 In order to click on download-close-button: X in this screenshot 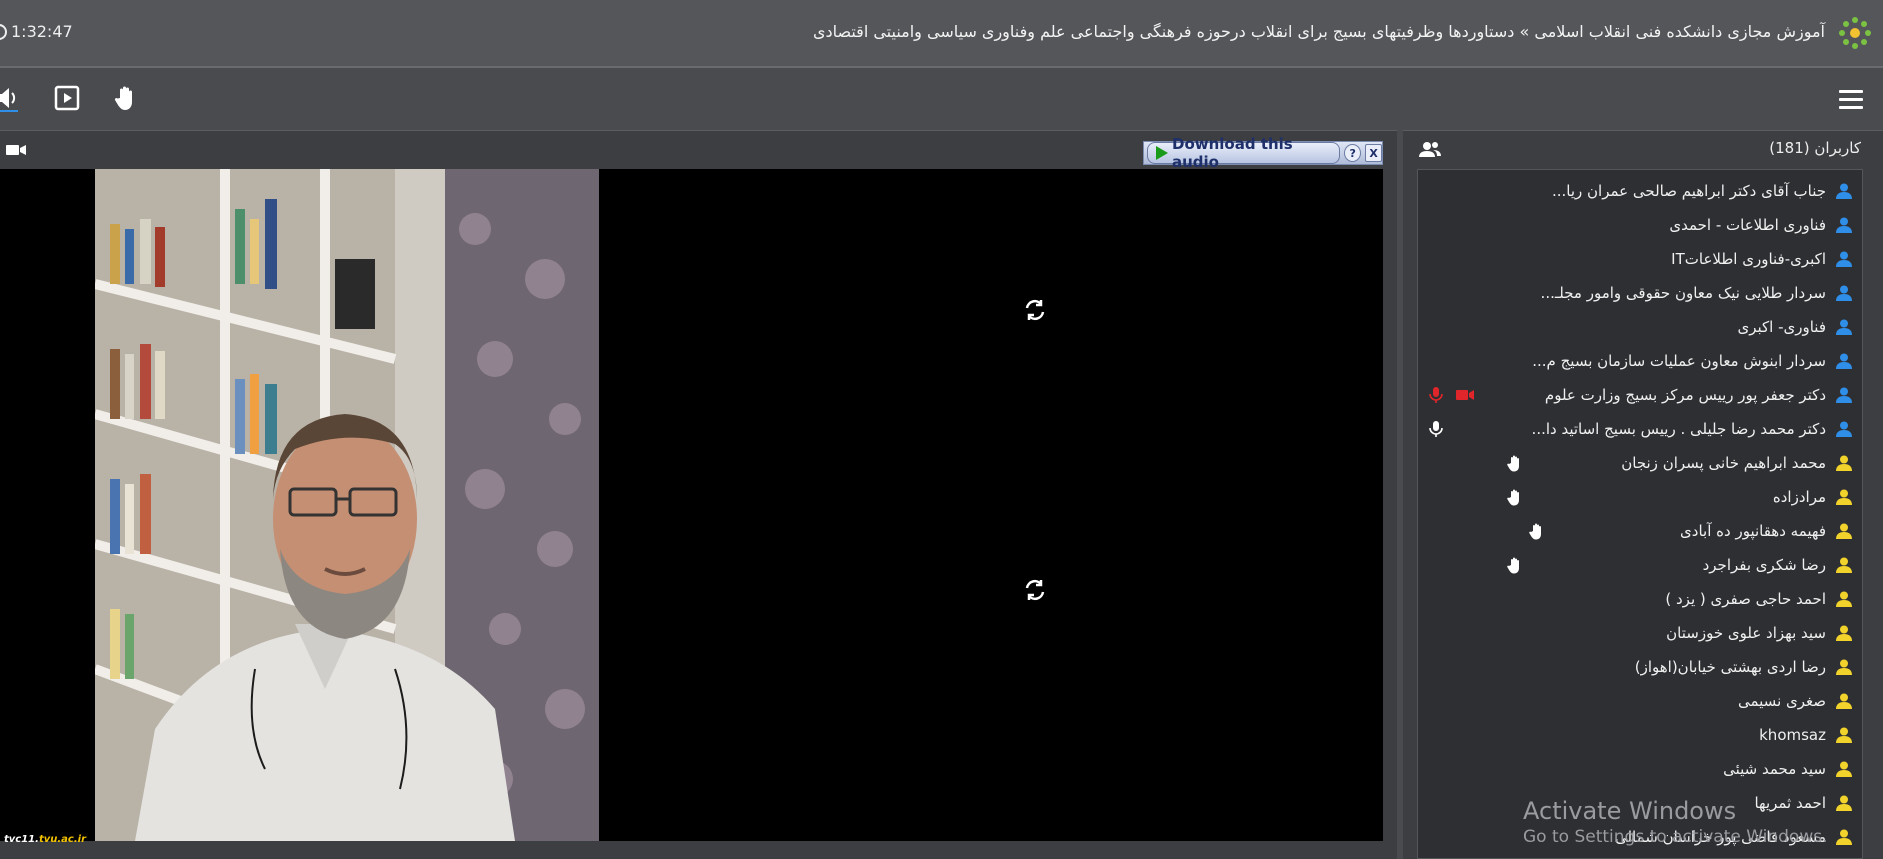, I will do `click(1373, 153)`.